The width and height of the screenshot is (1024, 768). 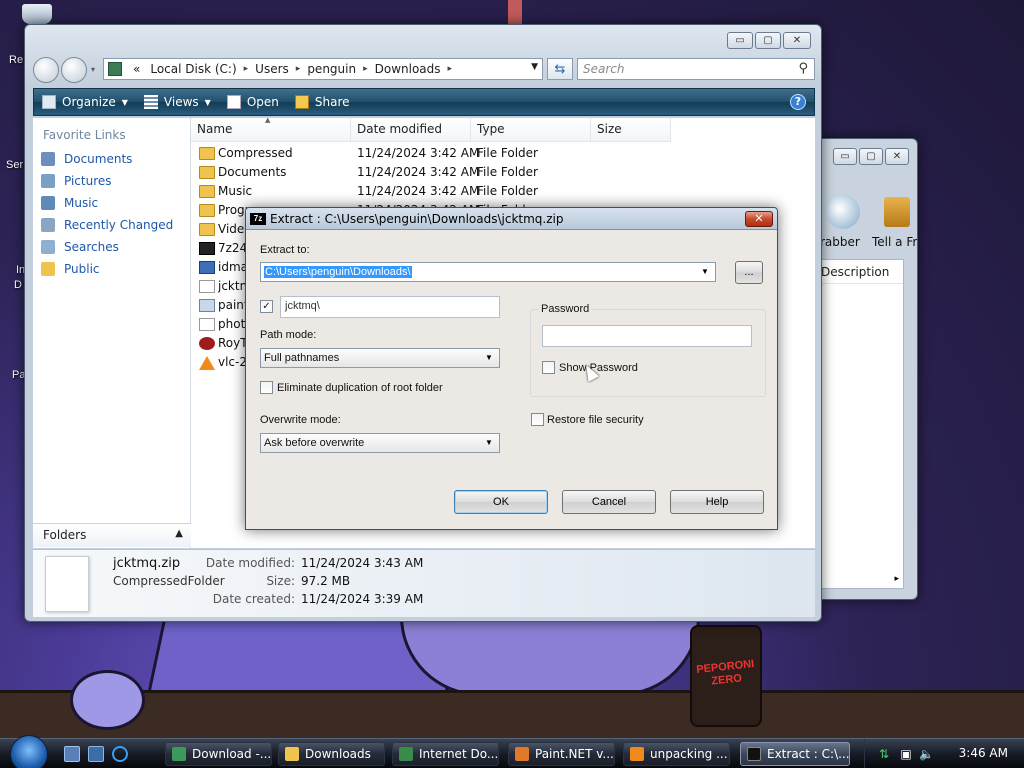 I want to click on search-icon: ⚲, so click(x=803, y=68).